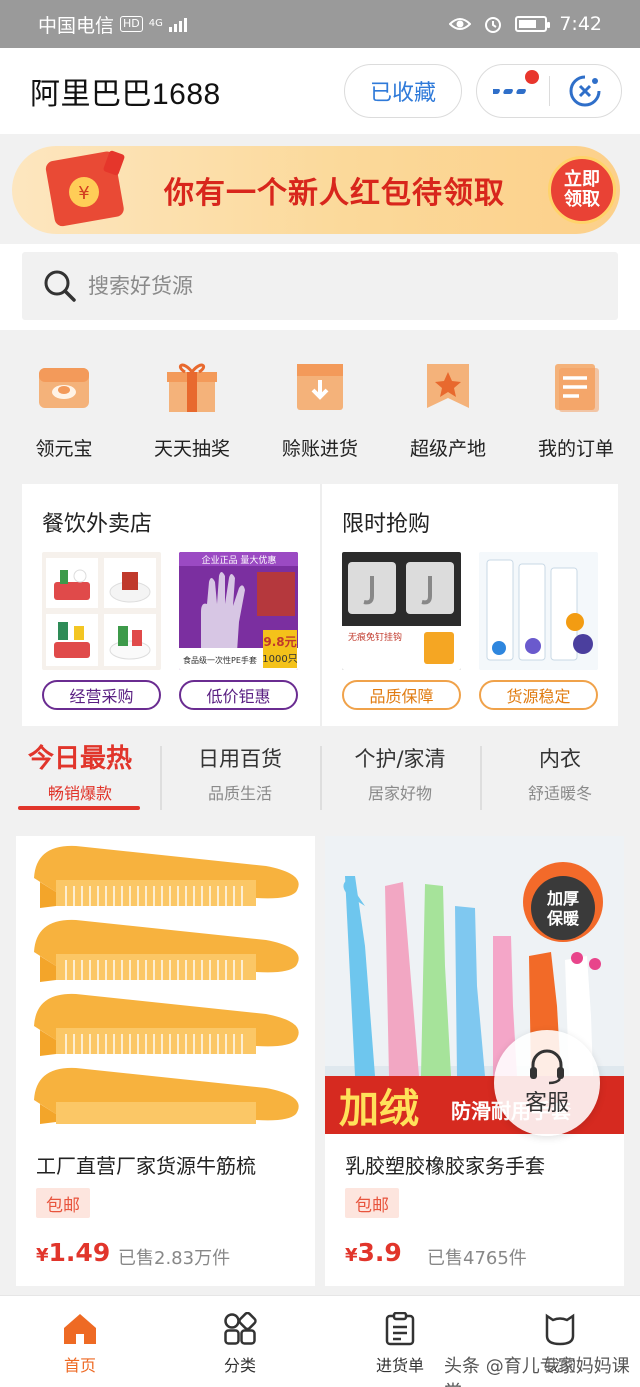  What do you see at coordinates (79, 1252) in the screenshot?
I see `price-value: 1.49` at bounding box center [79, 1252].